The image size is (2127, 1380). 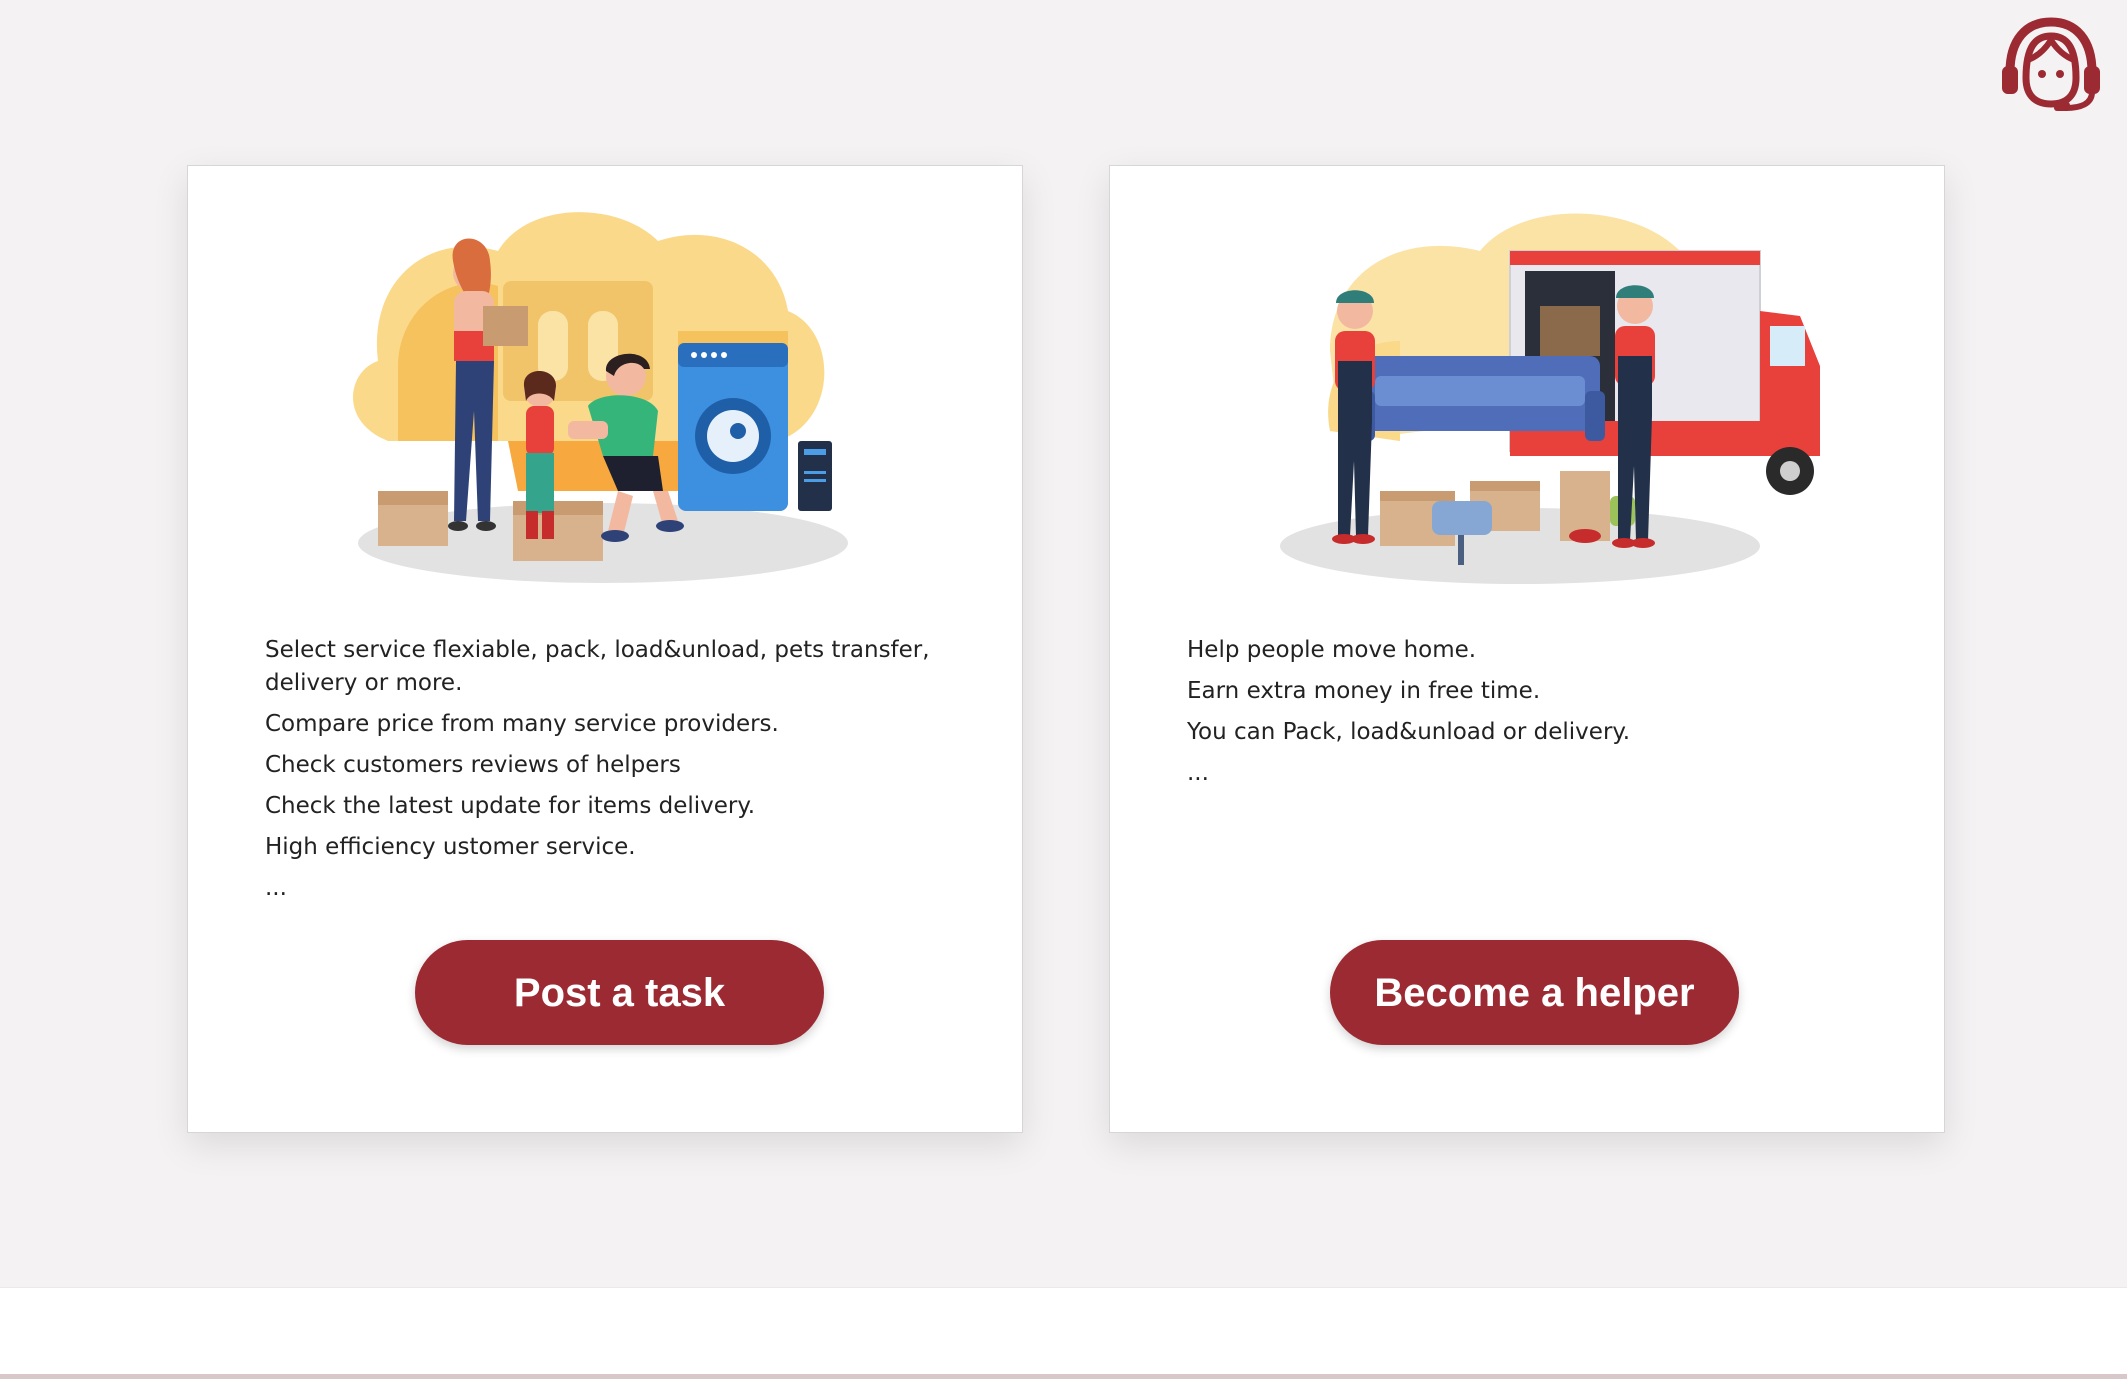 What do you see at coordinates (1528, 393) in the screenshot?
I see `movers-truck-illustration` at bounding box center [1528, 393].